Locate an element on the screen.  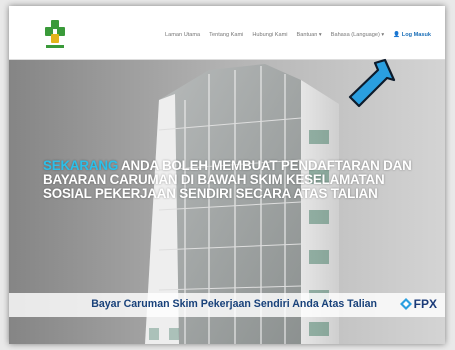
fpx-label: FPX is located at coordinates (425, 304).